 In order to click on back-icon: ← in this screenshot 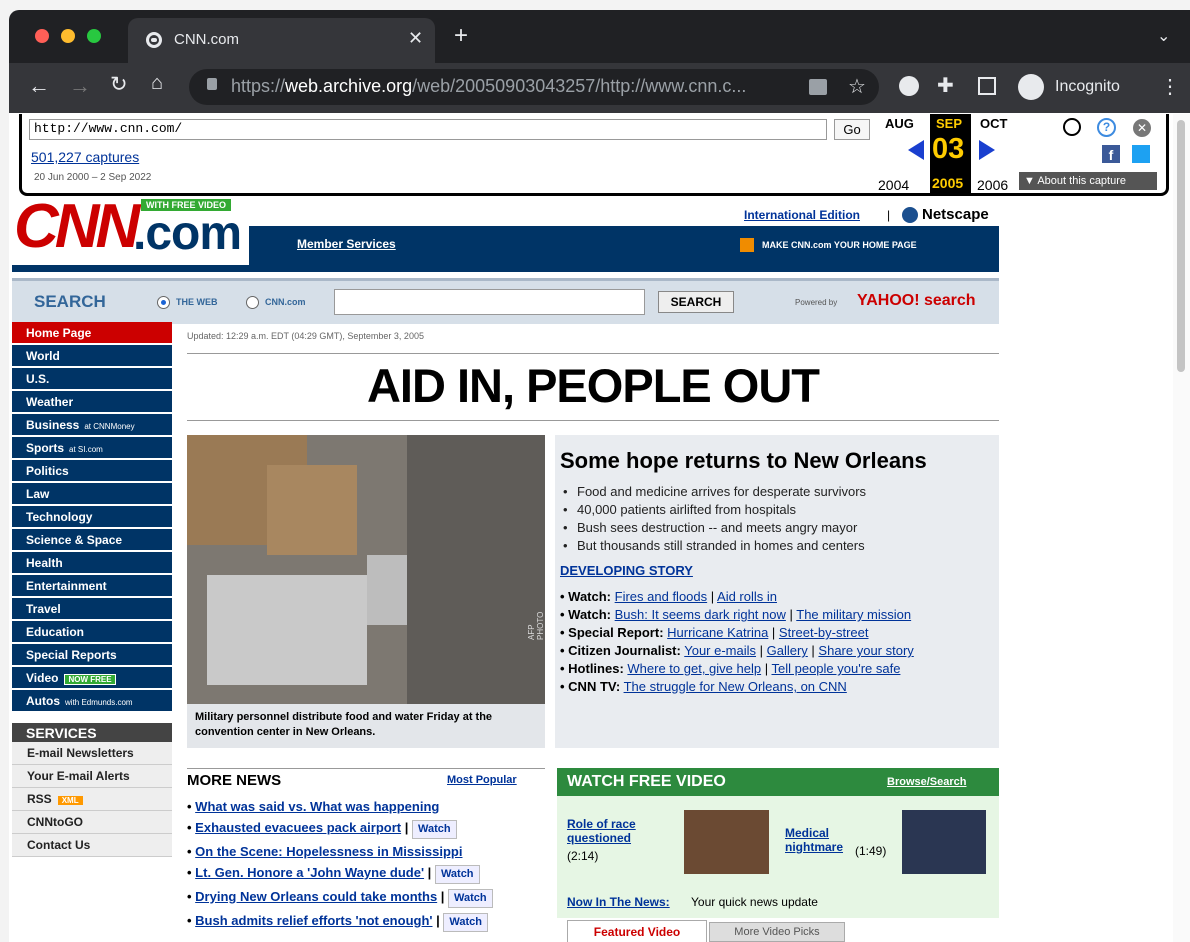, I will do `click(39, 86)`.